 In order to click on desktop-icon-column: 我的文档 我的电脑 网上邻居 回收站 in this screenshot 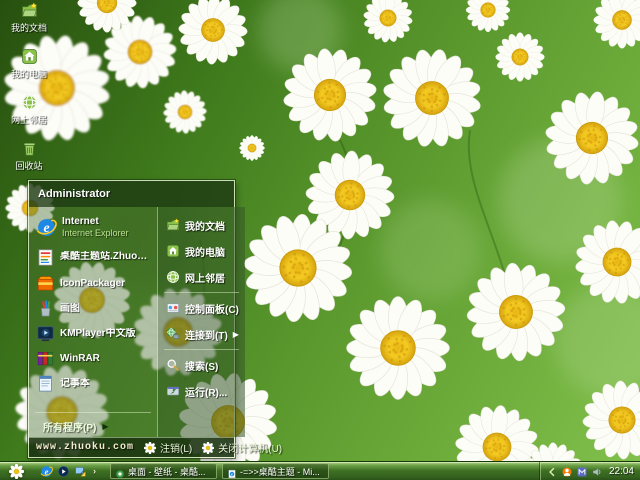, I will do `click(29, 94)`.